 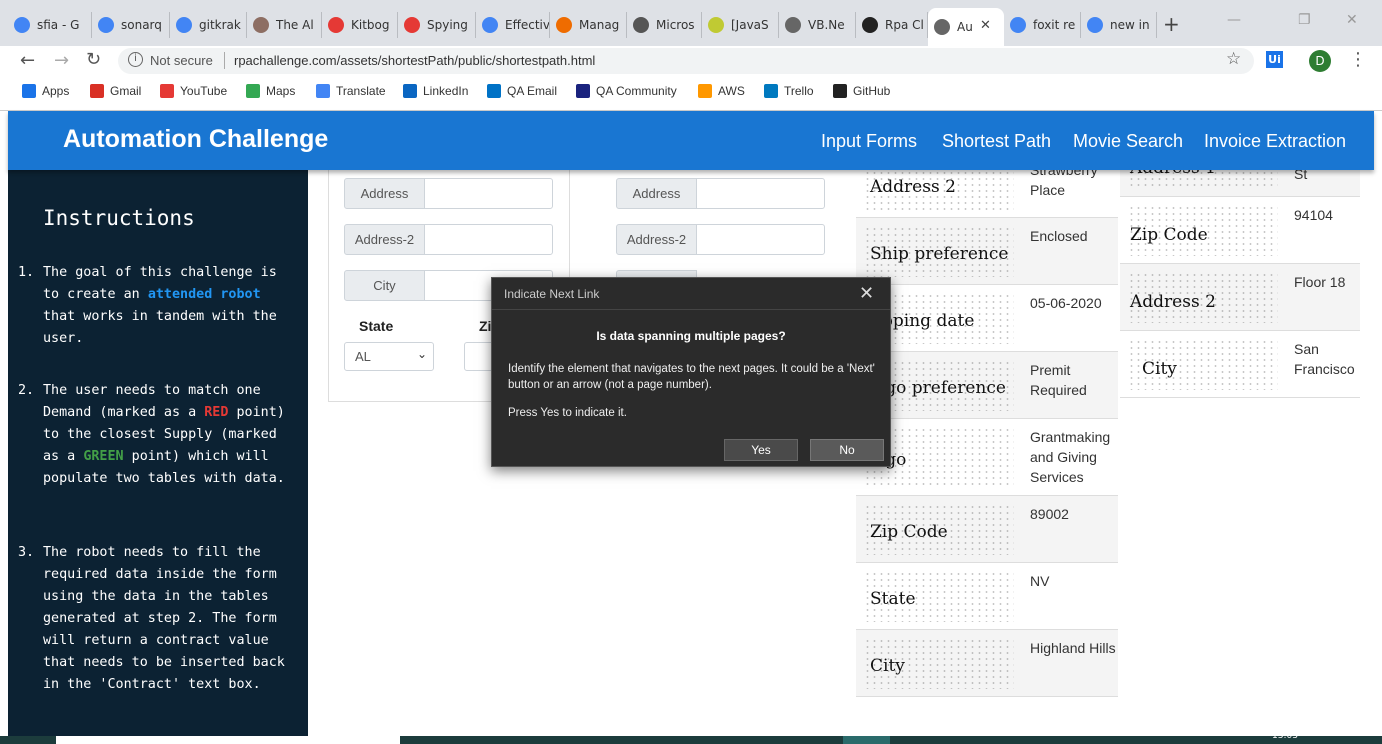 I want to click on minimize-icon: —, so click(x=1234, y=20).